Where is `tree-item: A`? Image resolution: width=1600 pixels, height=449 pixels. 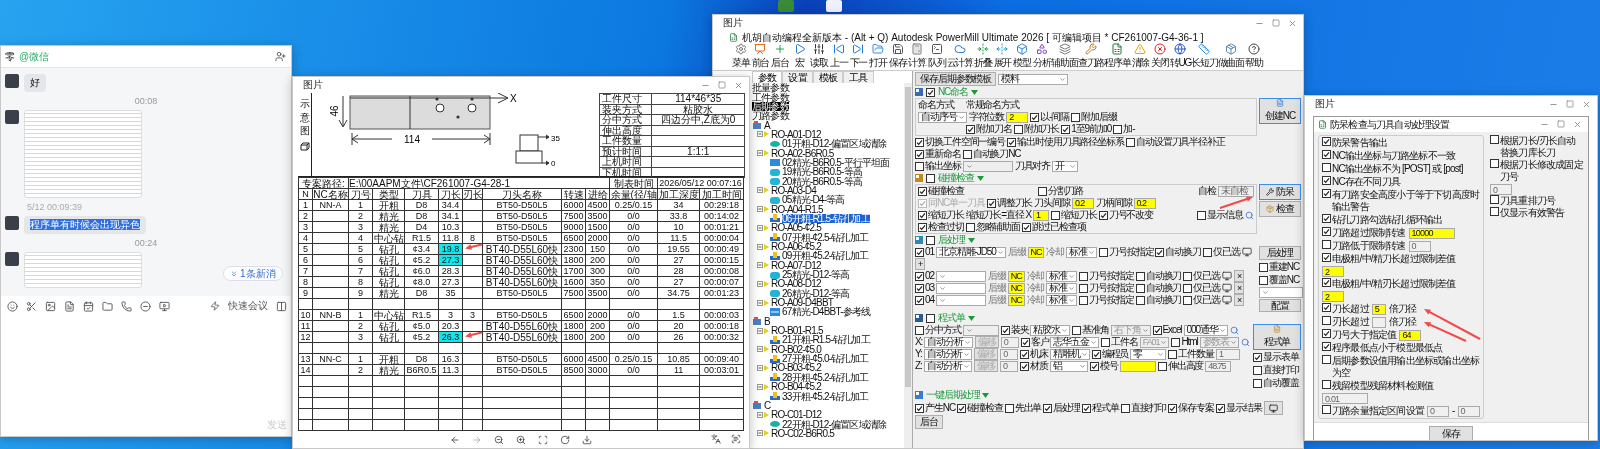 tree-item: A is located at coordinates (767, 125).